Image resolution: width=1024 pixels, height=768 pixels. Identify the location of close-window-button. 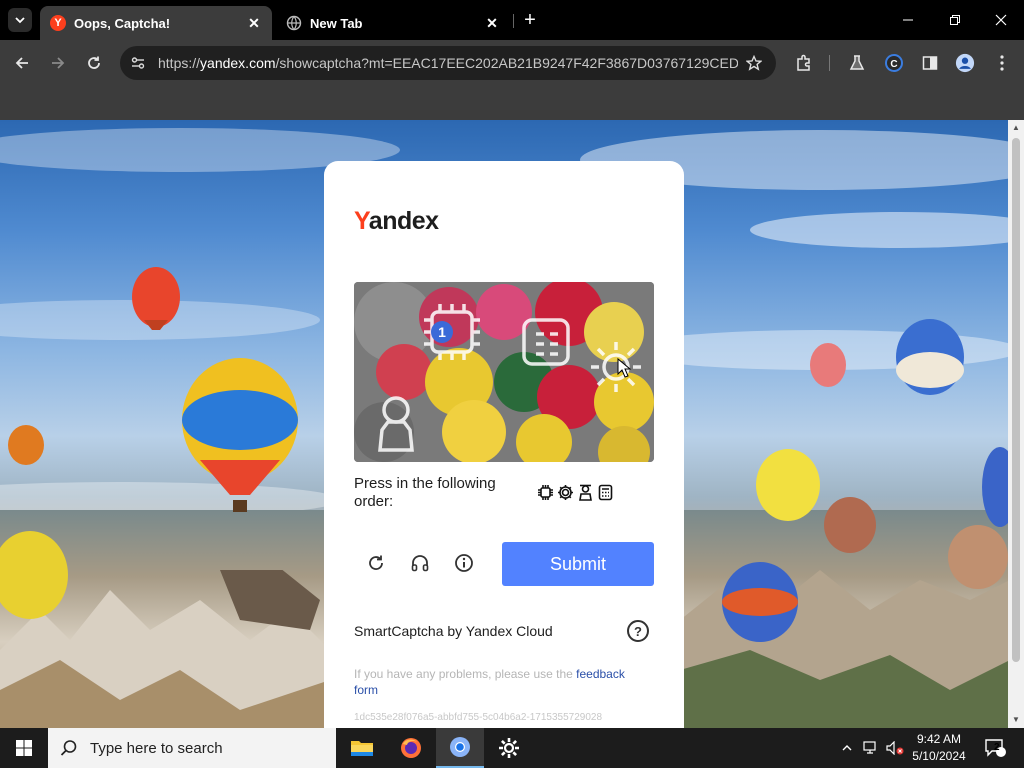
(1001, 20).